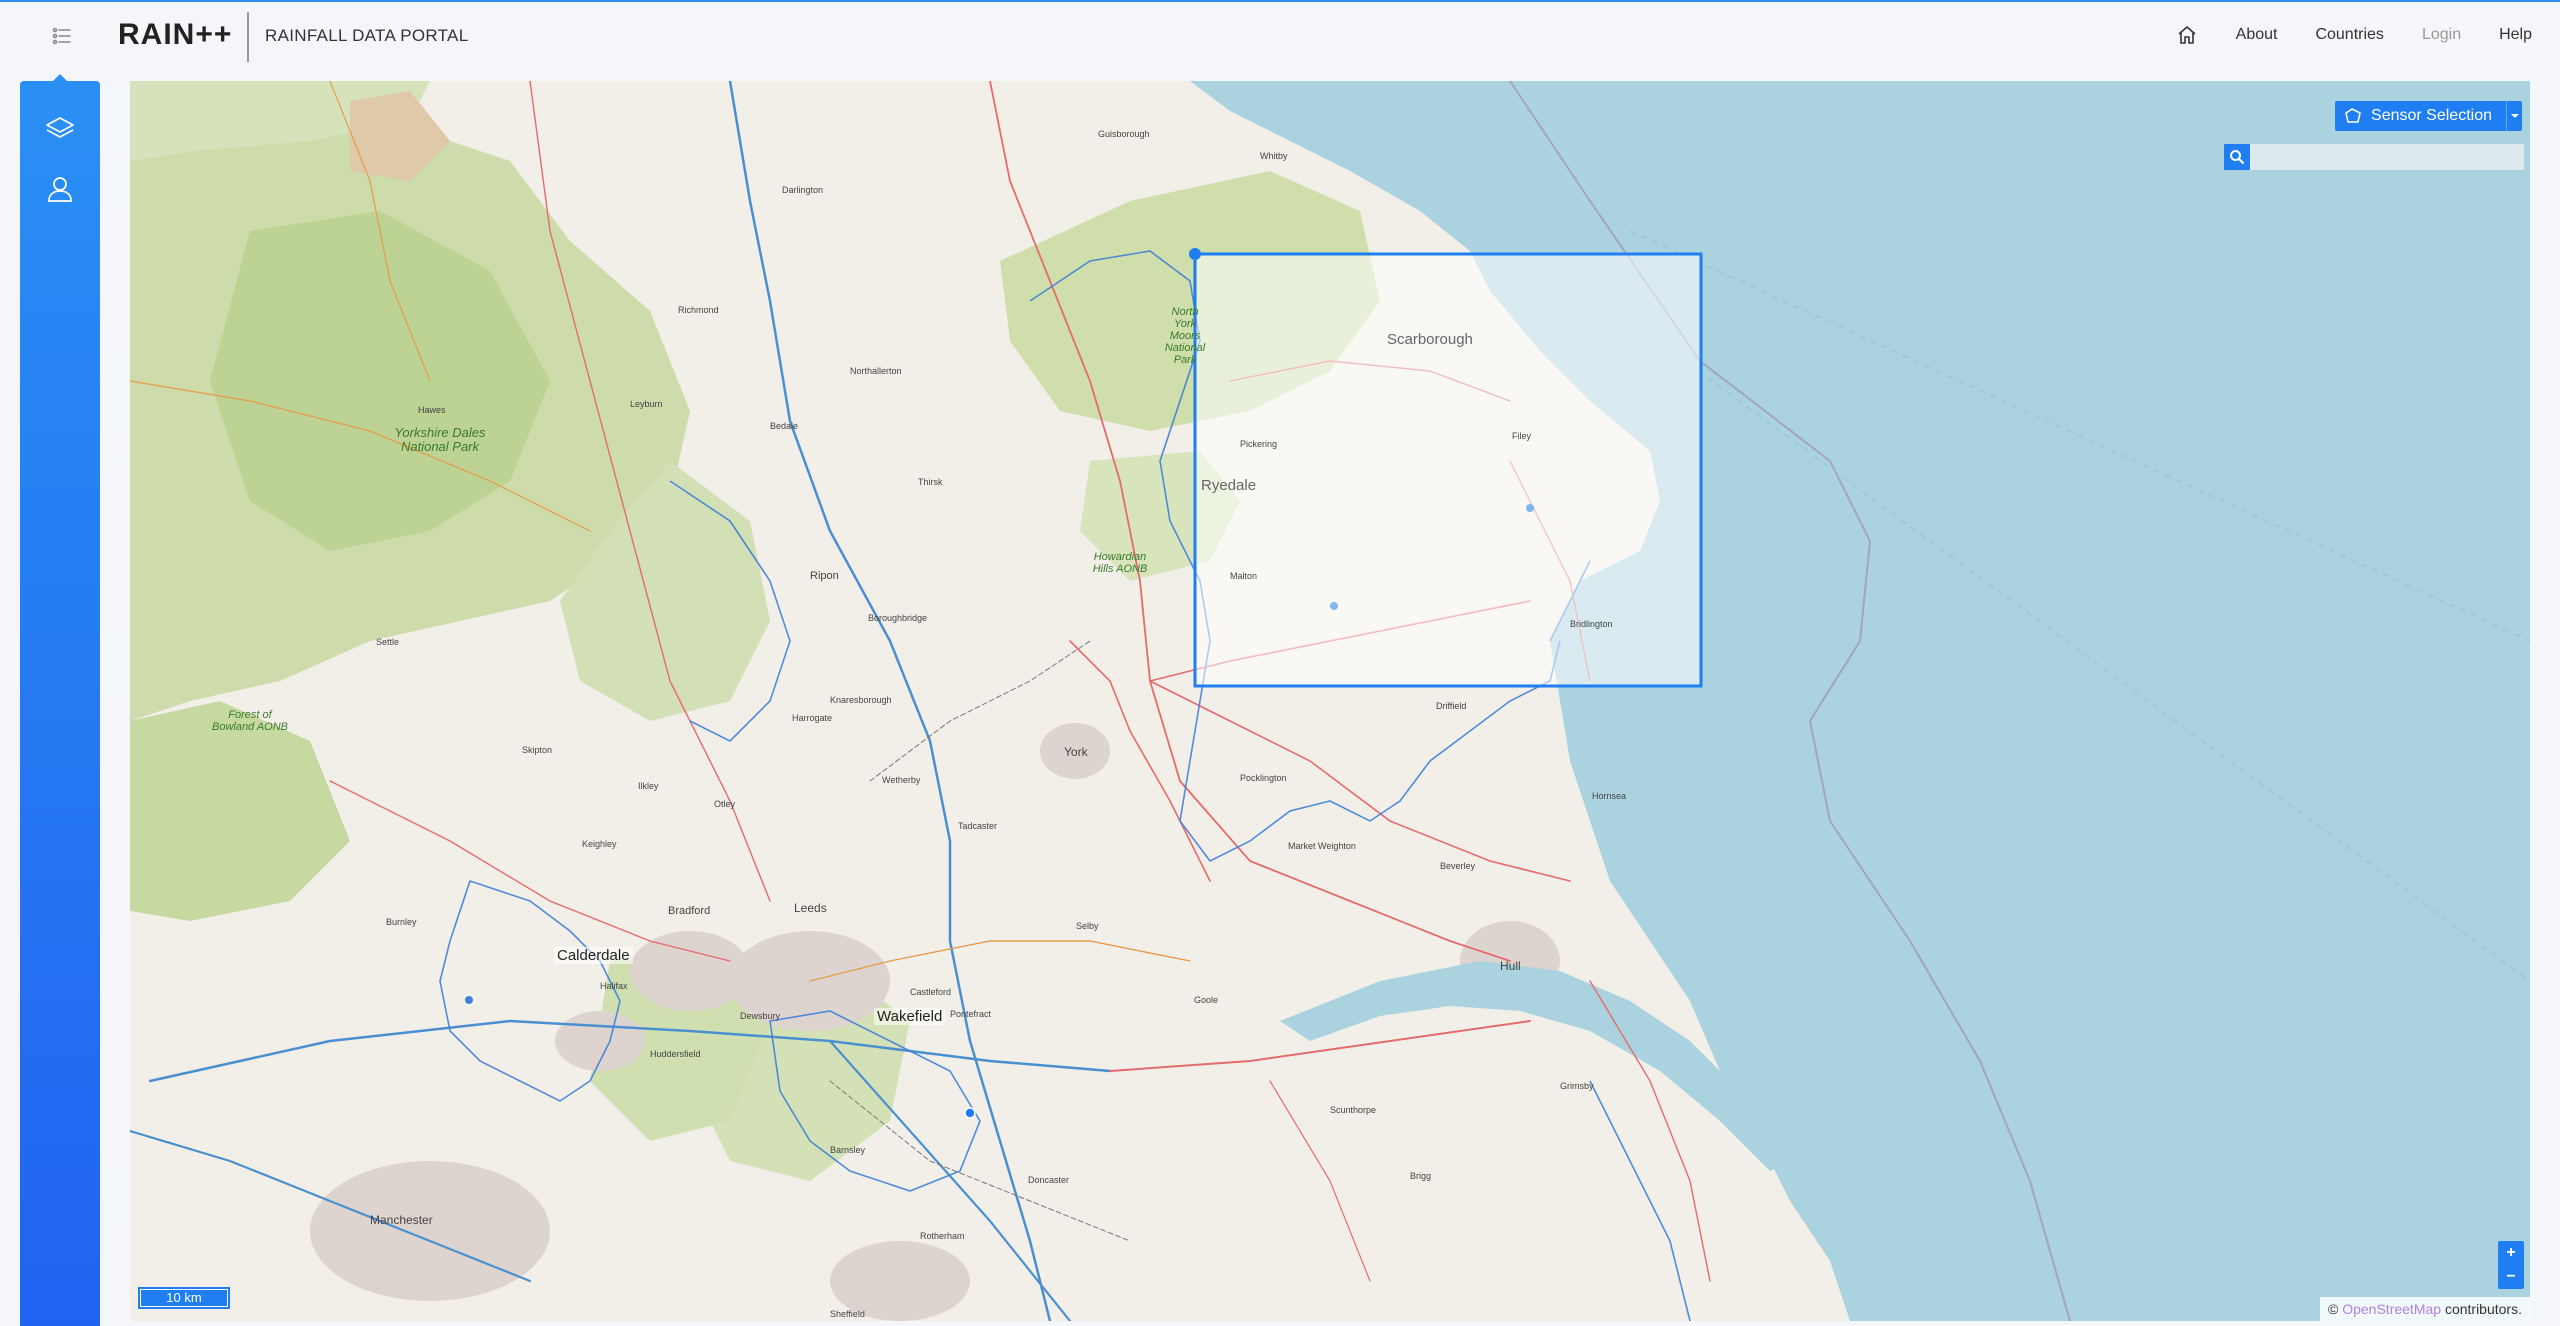  I want to click on place-label: Barnsley, so click(848, 1150).